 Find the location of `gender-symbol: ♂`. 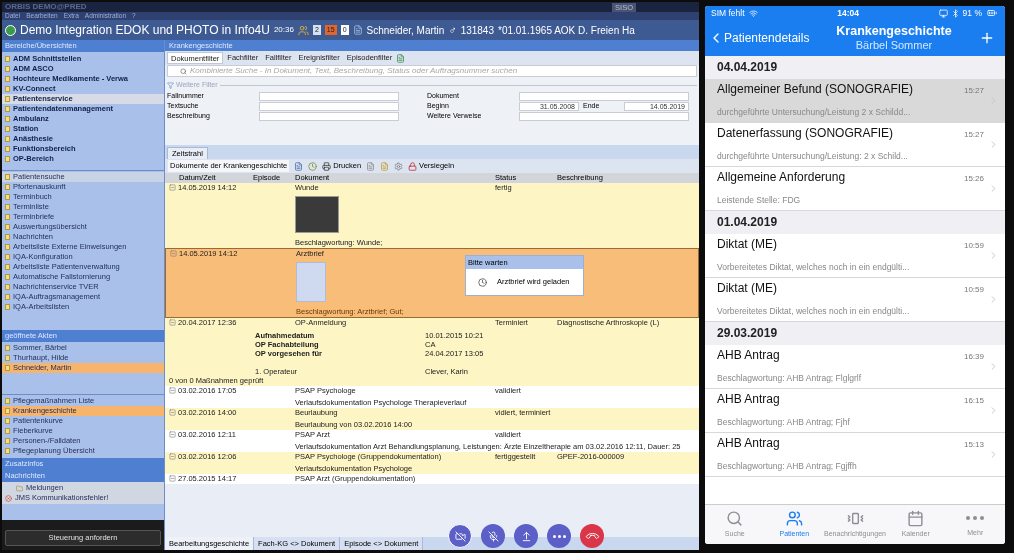

gender-symbol: ♂ is located at coordinates (452, 30).